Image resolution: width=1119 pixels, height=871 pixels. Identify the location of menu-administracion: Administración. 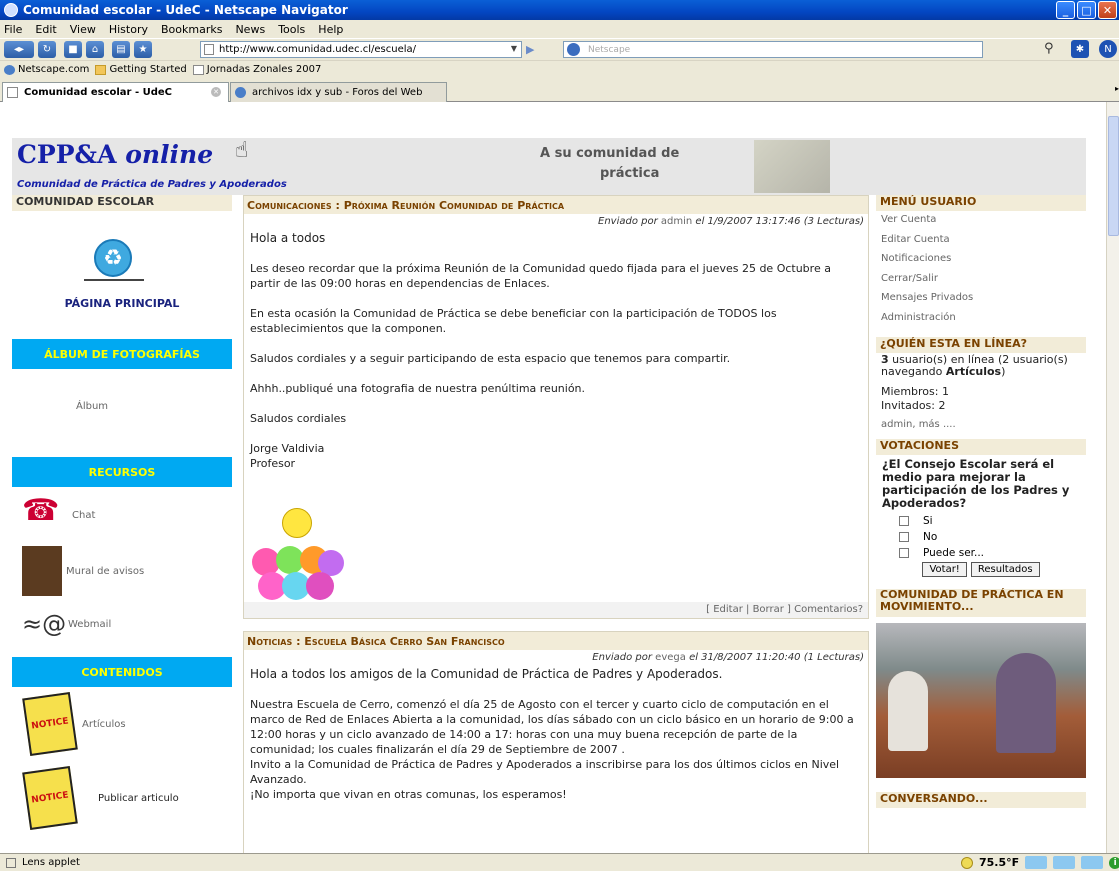
(981, 322).